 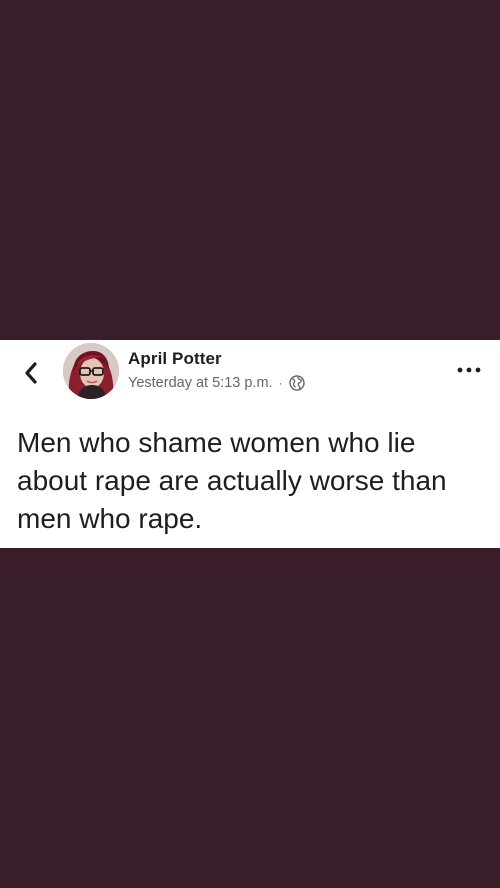 What do you see at coordinates (296, 383) in the screenshot?
I see `globe-icon` at bounding box center [296, 383].